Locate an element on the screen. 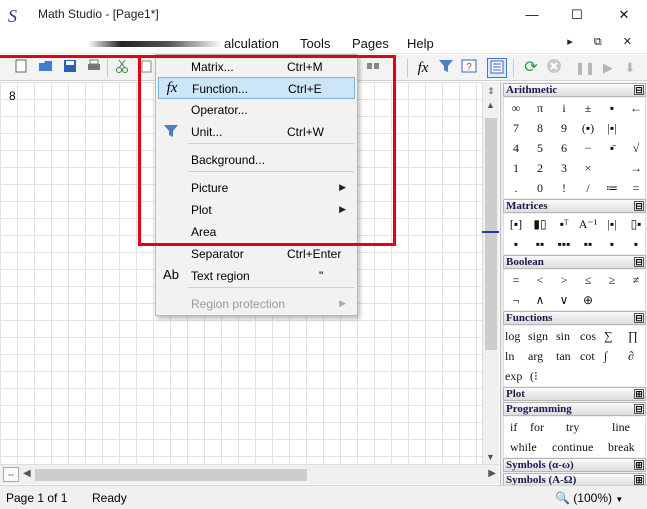 The height and width of the screenshot is (509, 647). horizontal-scrollbar: ⇔ ◀ ▶ is located at coordinates (249, 474).